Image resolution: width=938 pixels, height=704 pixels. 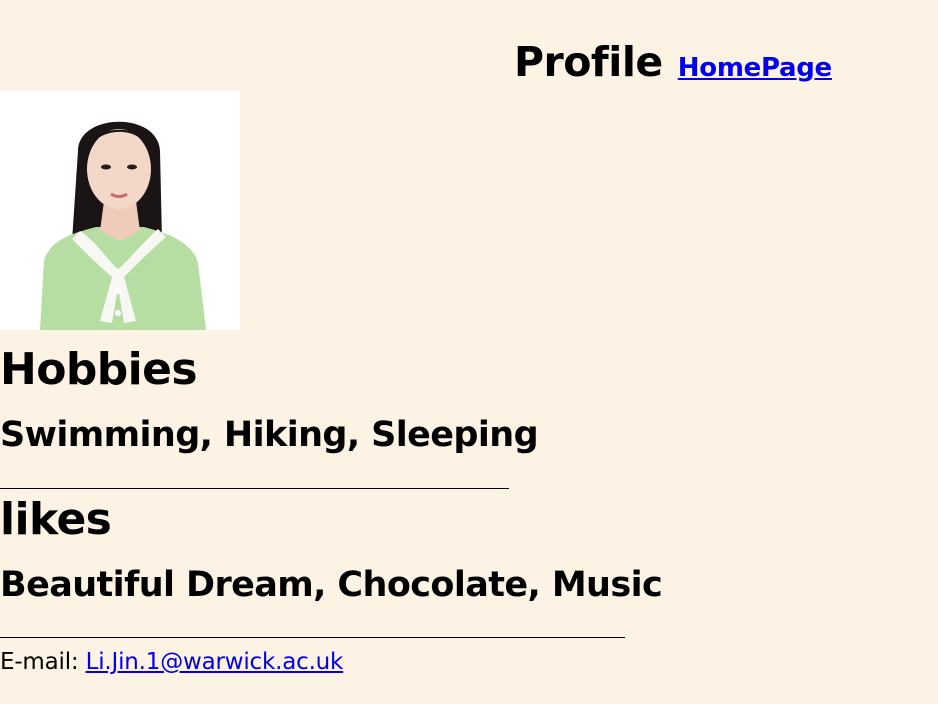 What do you see at coordinates (269, 435) in the screenshot?
I see `hobbies-value: Swimming, Hiking, Sleeping` at bounding box center [269, 435].